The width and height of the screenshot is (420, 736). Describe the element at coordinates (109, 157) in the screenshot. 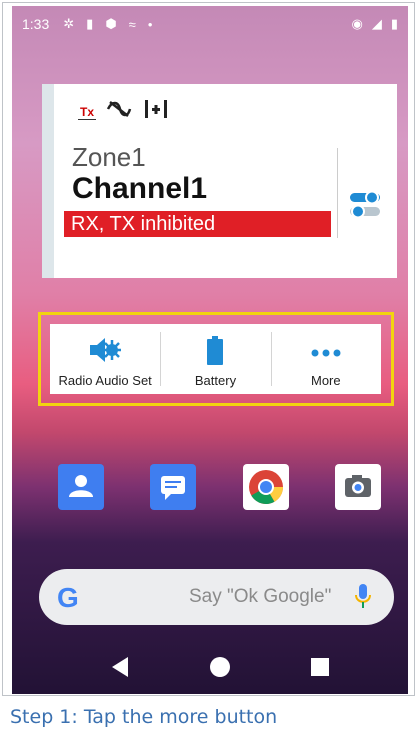

I see `zone-label: Zone1` at that location.